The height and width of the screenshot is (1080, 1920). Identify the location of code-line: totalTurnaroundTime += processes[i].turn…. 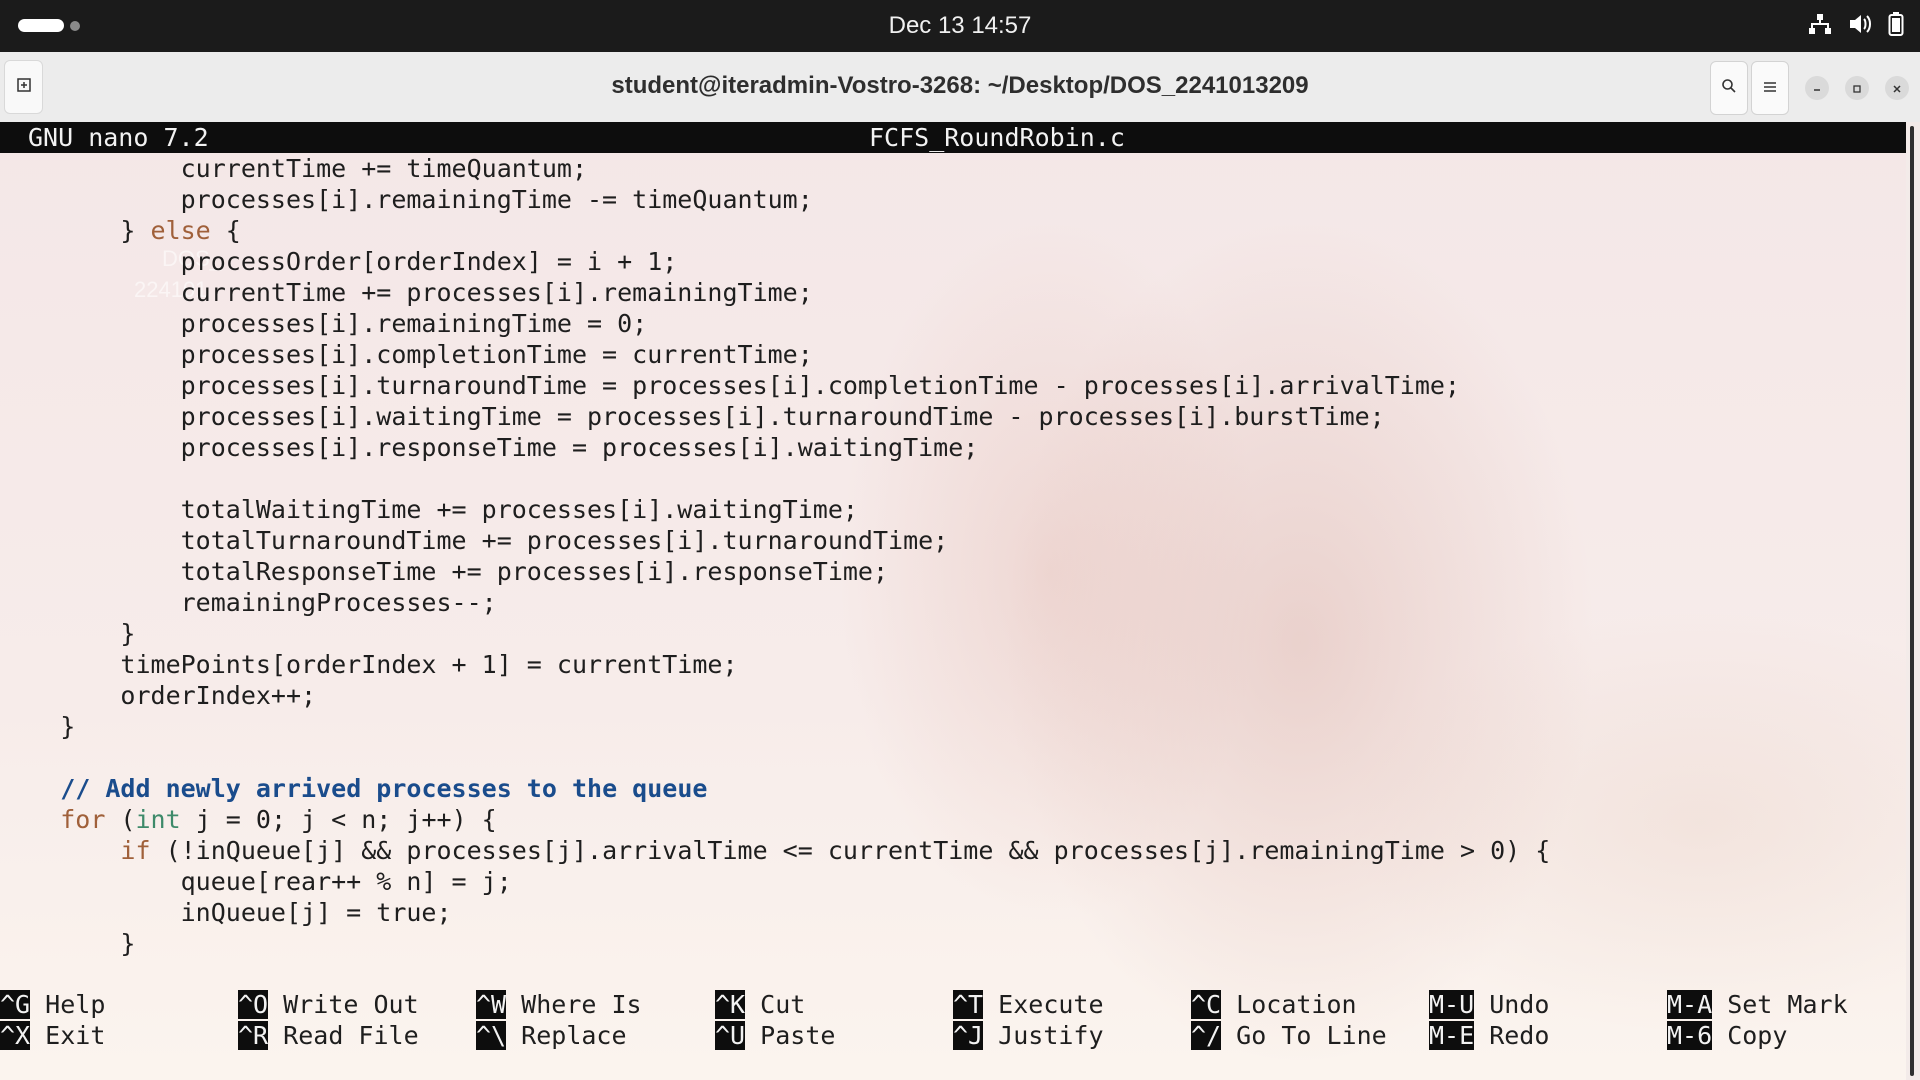
(775, 540).